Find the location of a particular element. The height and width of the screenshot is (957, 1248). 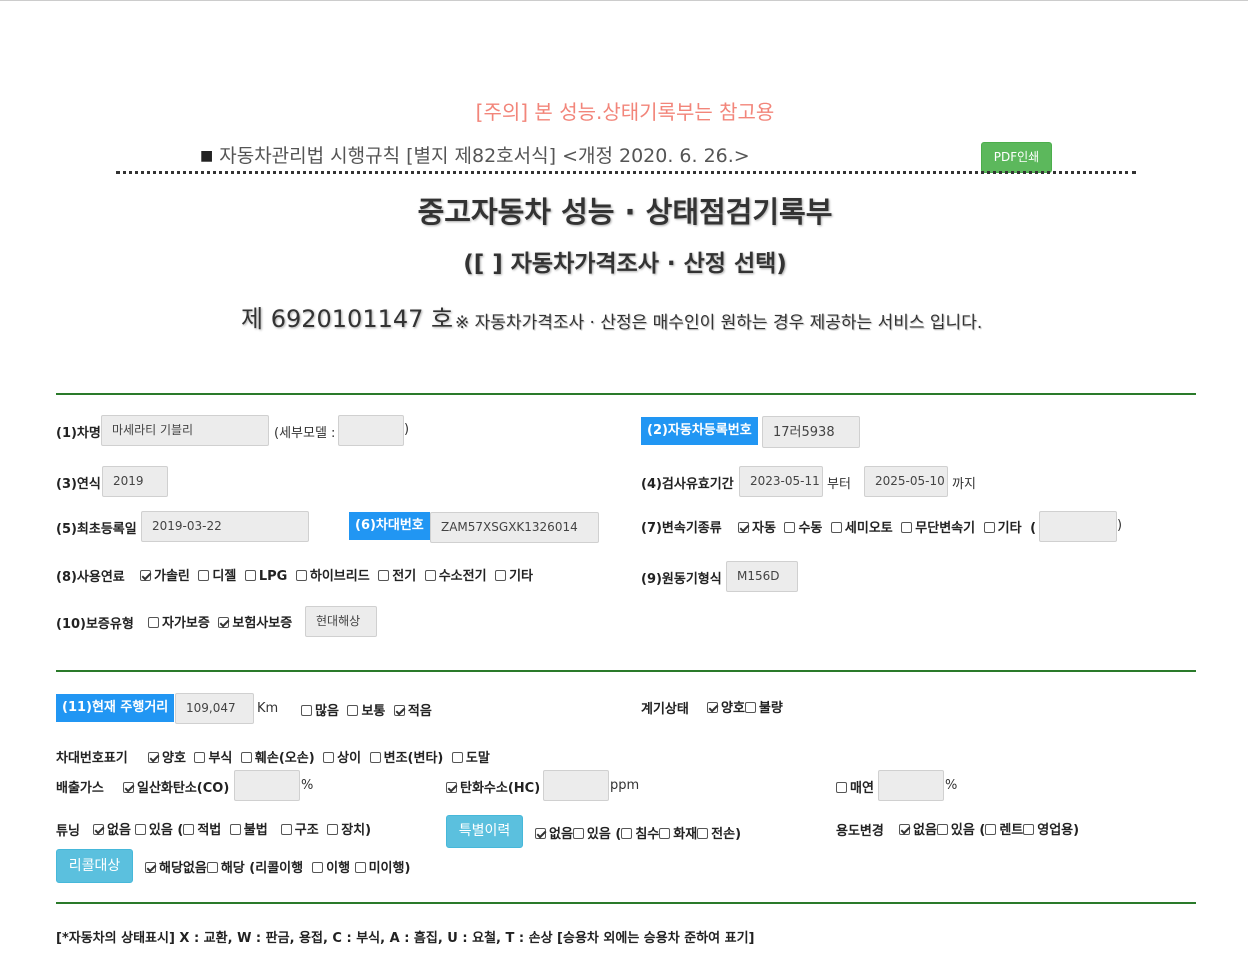

plate-option: 부식 is located at coordinates (213, 758).